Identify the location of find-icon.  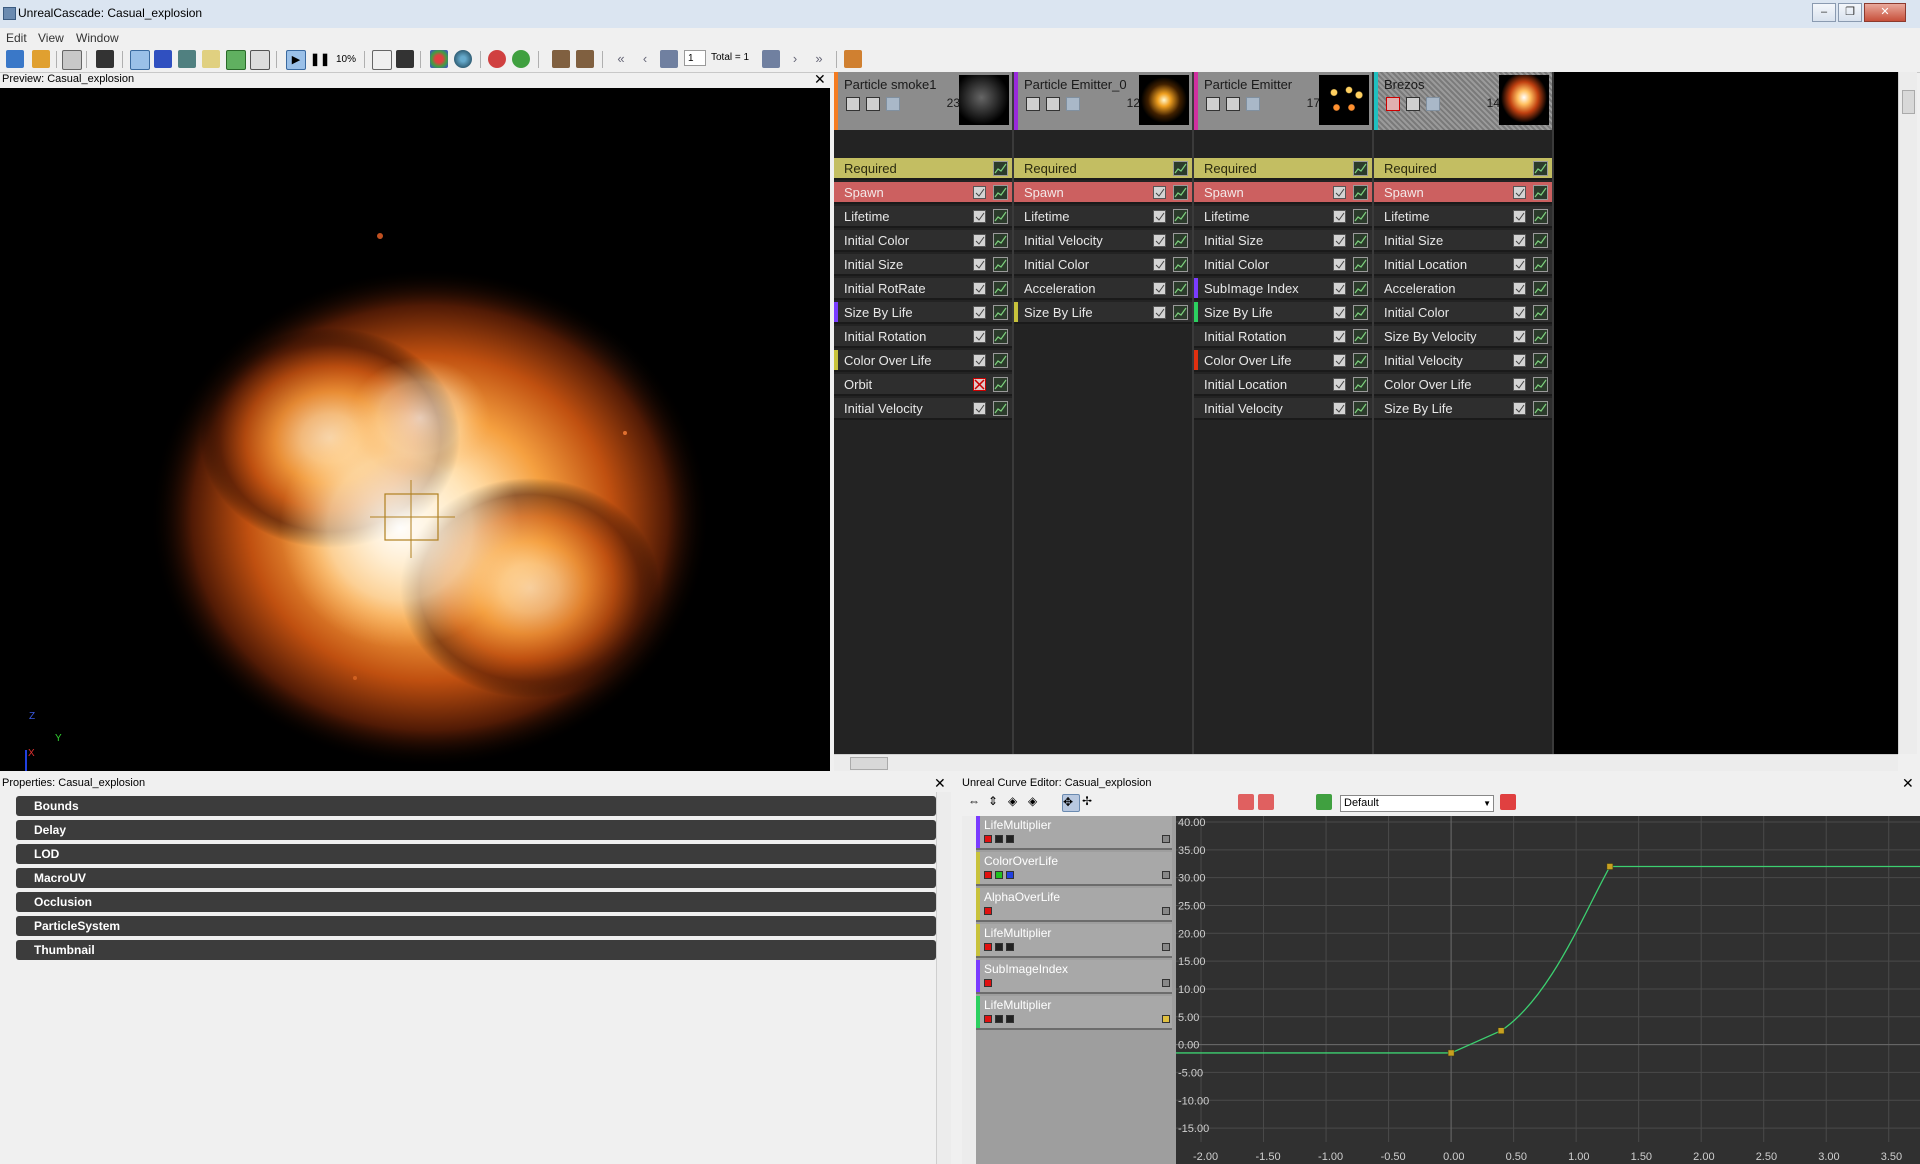
(72, 60).